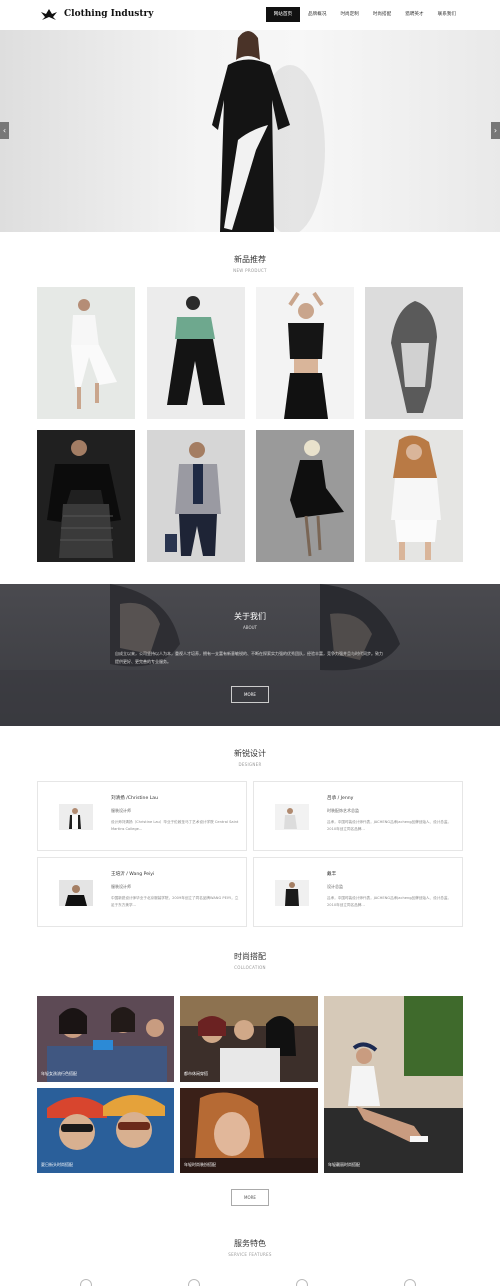 Image resolution: width=500 pixels, height=1286 pixels. What do you see at coordinates (250, 956) in the screenshot?
I see `section-title: 时尚搭配` at bounding box center [250, 956].